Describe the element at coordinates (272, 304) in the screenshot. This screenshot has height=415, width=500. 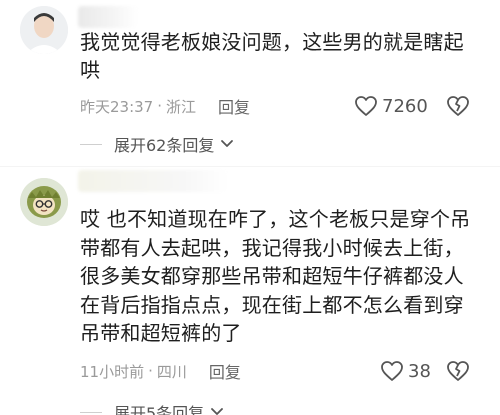
I see `comment-line: 在背后指指点点，现在街上都不怎么看到穿` at that location.